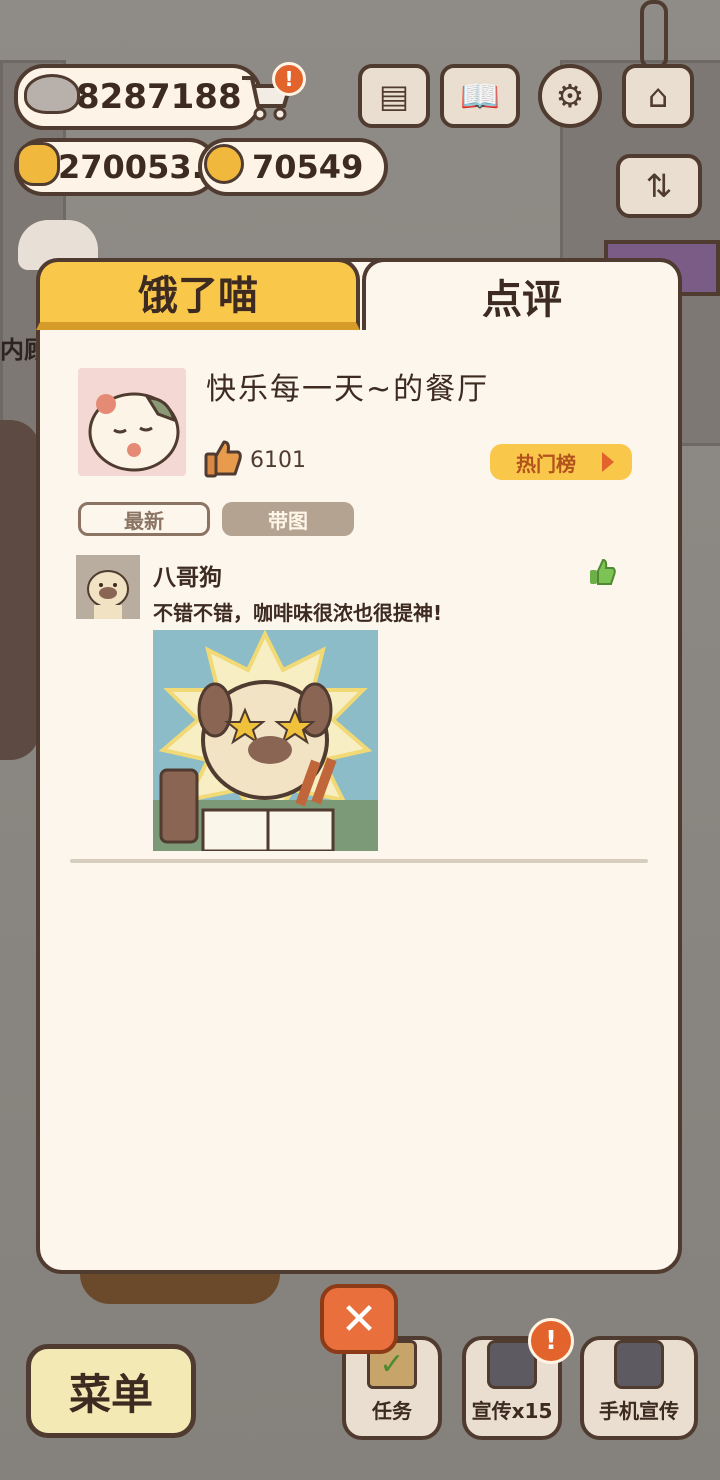 The height and width of the screenshot is (1480, 720). I want to click on bell-icon, so click(224, 164).